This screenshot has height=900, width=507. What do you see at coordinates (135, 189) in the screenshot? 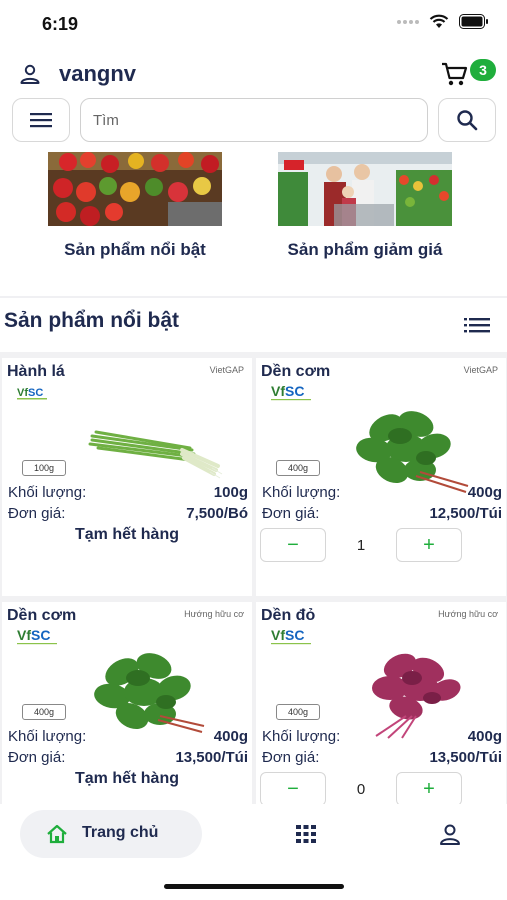
I see `category-featured-image` at bounding box center [135, 189].